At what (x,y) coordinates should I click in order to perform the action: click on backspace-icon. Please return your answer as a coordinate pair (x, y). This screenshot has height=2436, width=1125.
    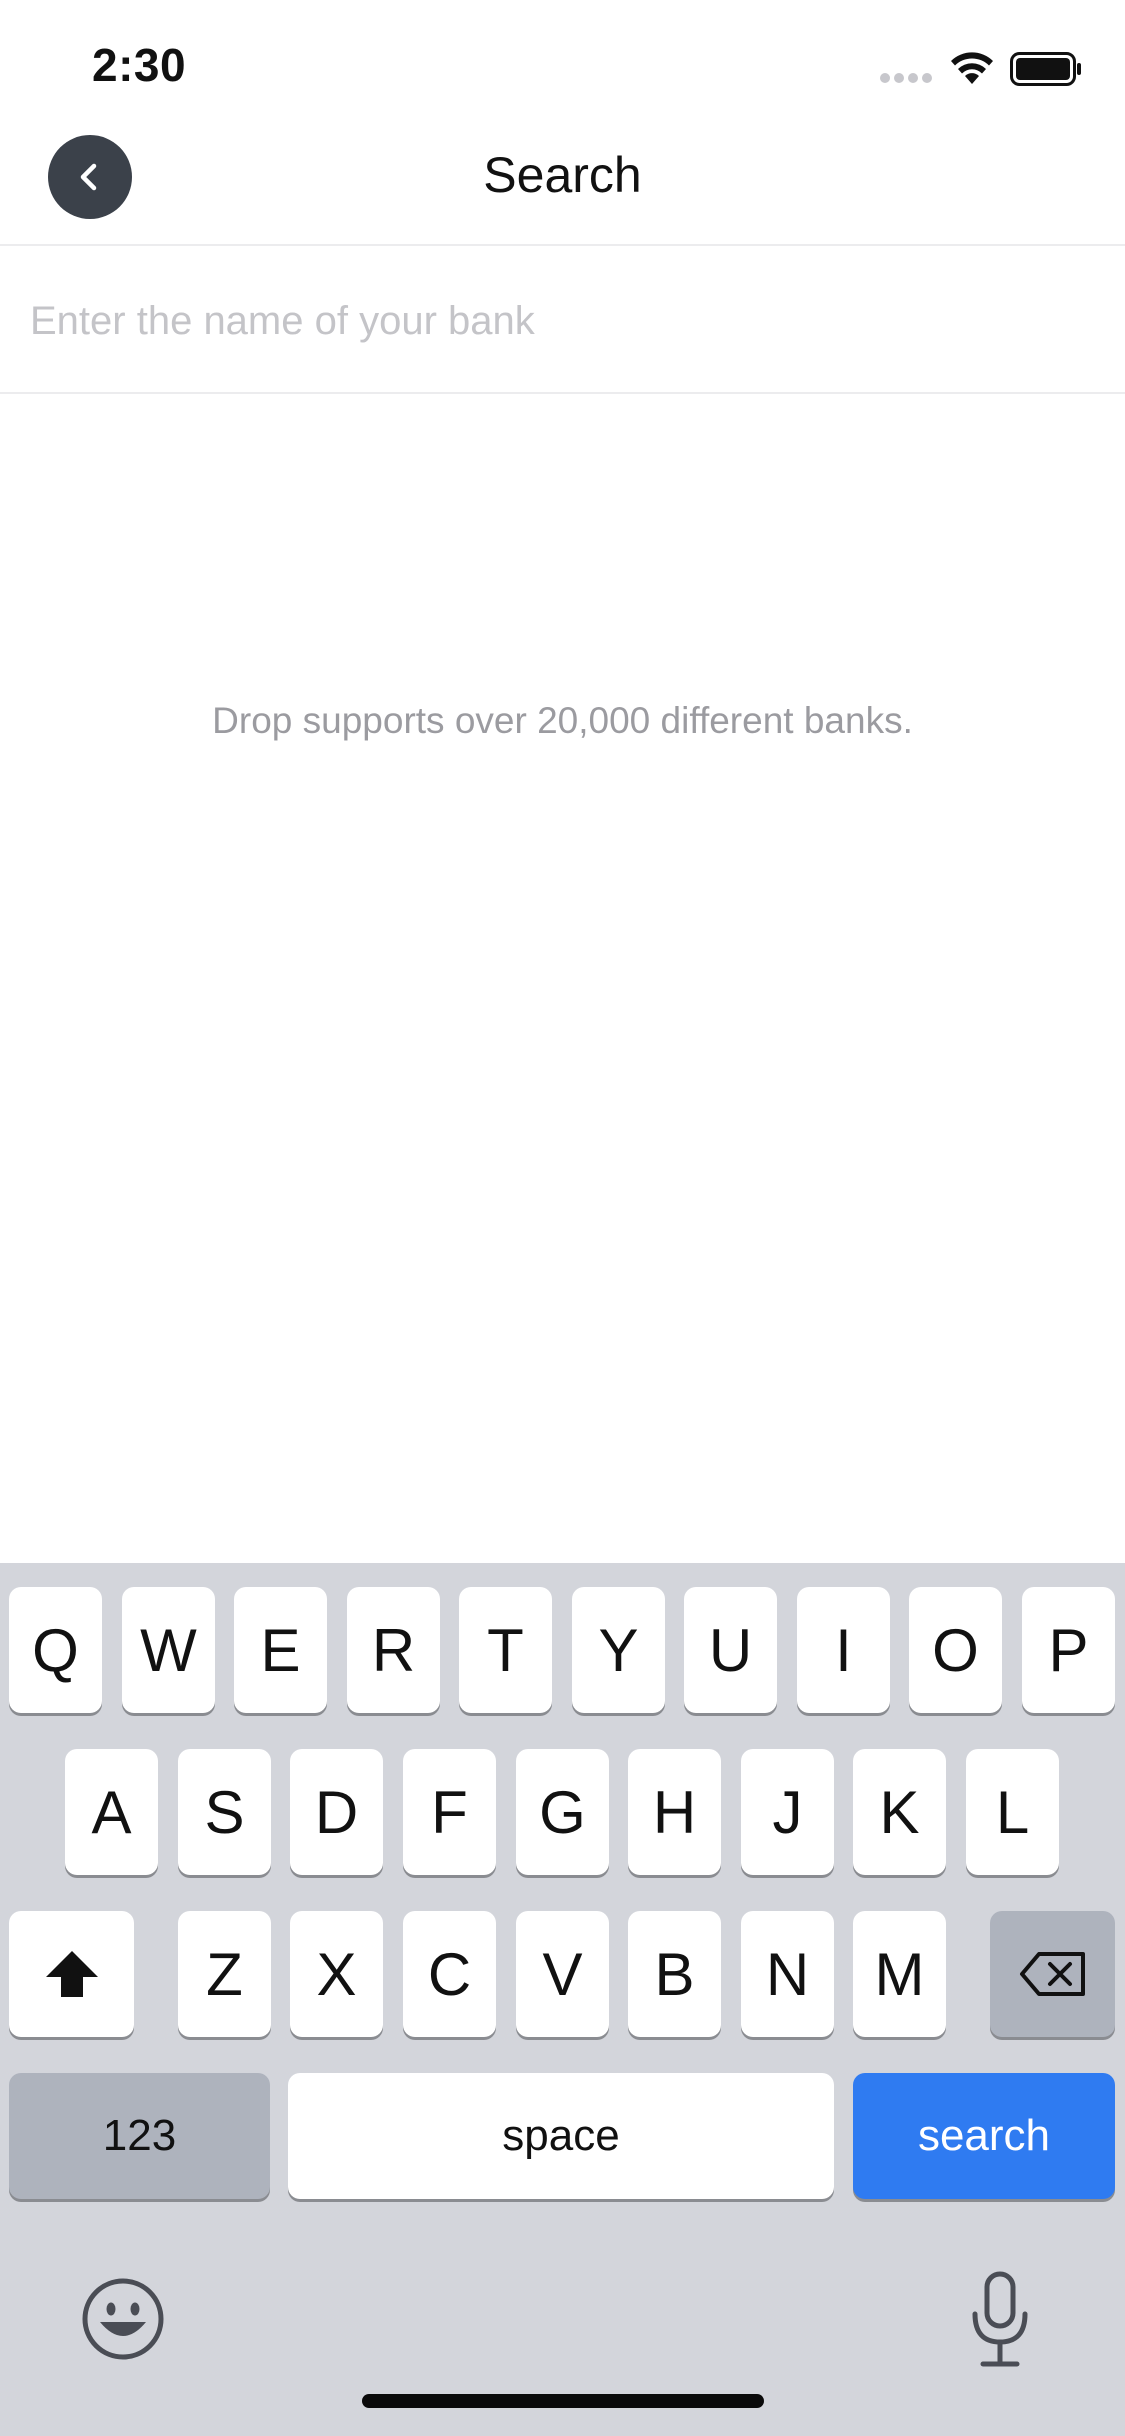
    Looking at the image, I should click on (1052, 1974).